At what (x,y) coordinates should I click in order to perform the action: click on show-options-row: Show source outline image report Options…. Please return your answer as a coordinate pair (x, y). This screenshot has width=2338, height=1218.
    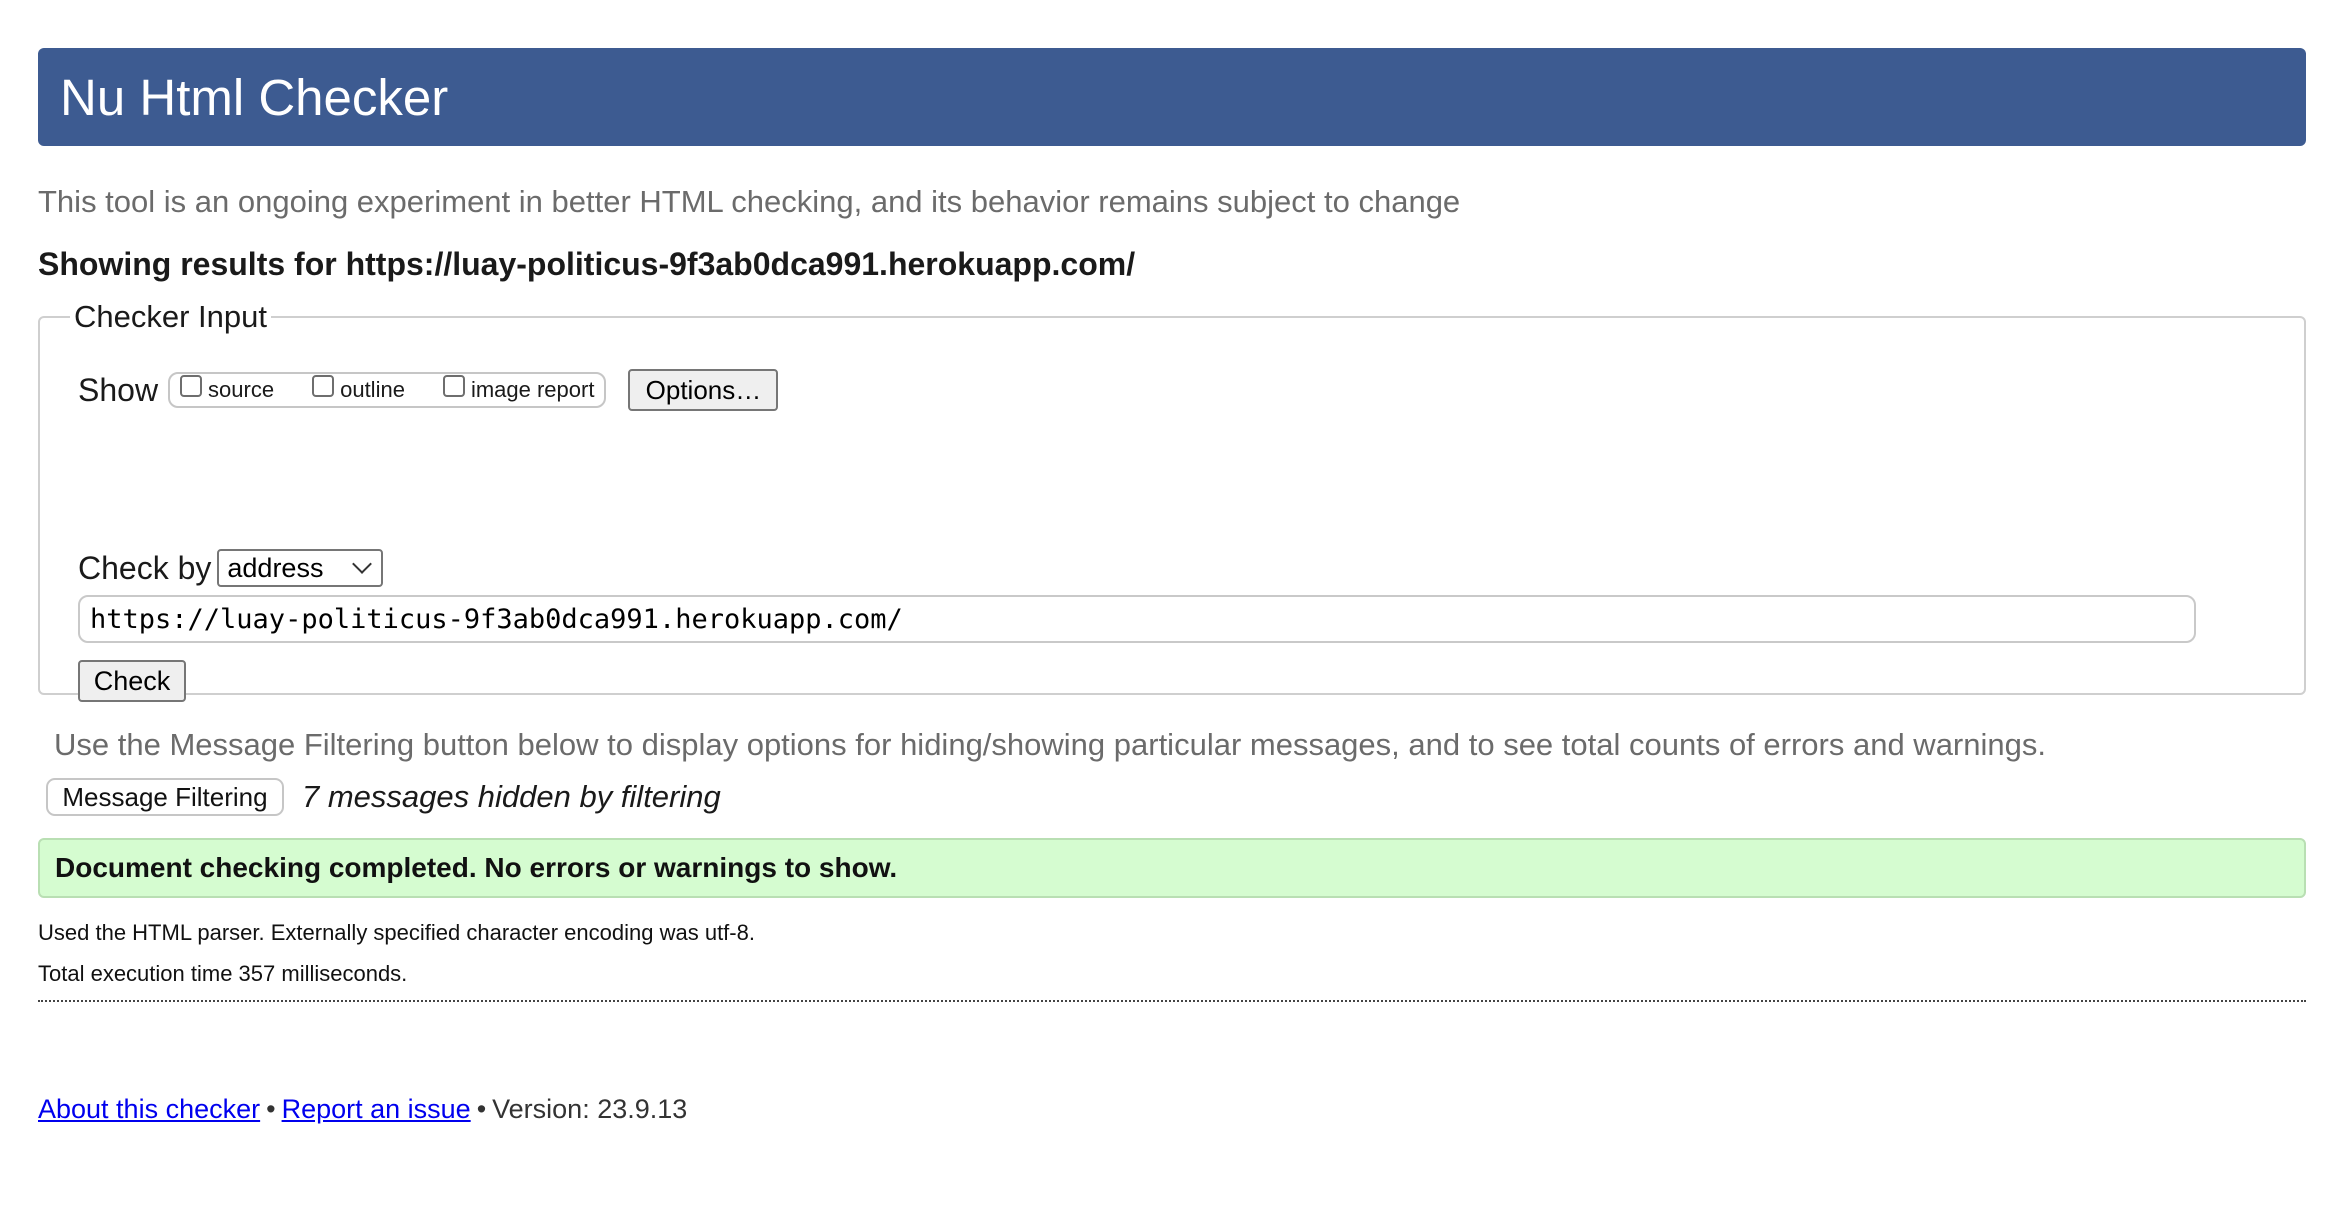
    Looking at the image, I should click on (428, 390).